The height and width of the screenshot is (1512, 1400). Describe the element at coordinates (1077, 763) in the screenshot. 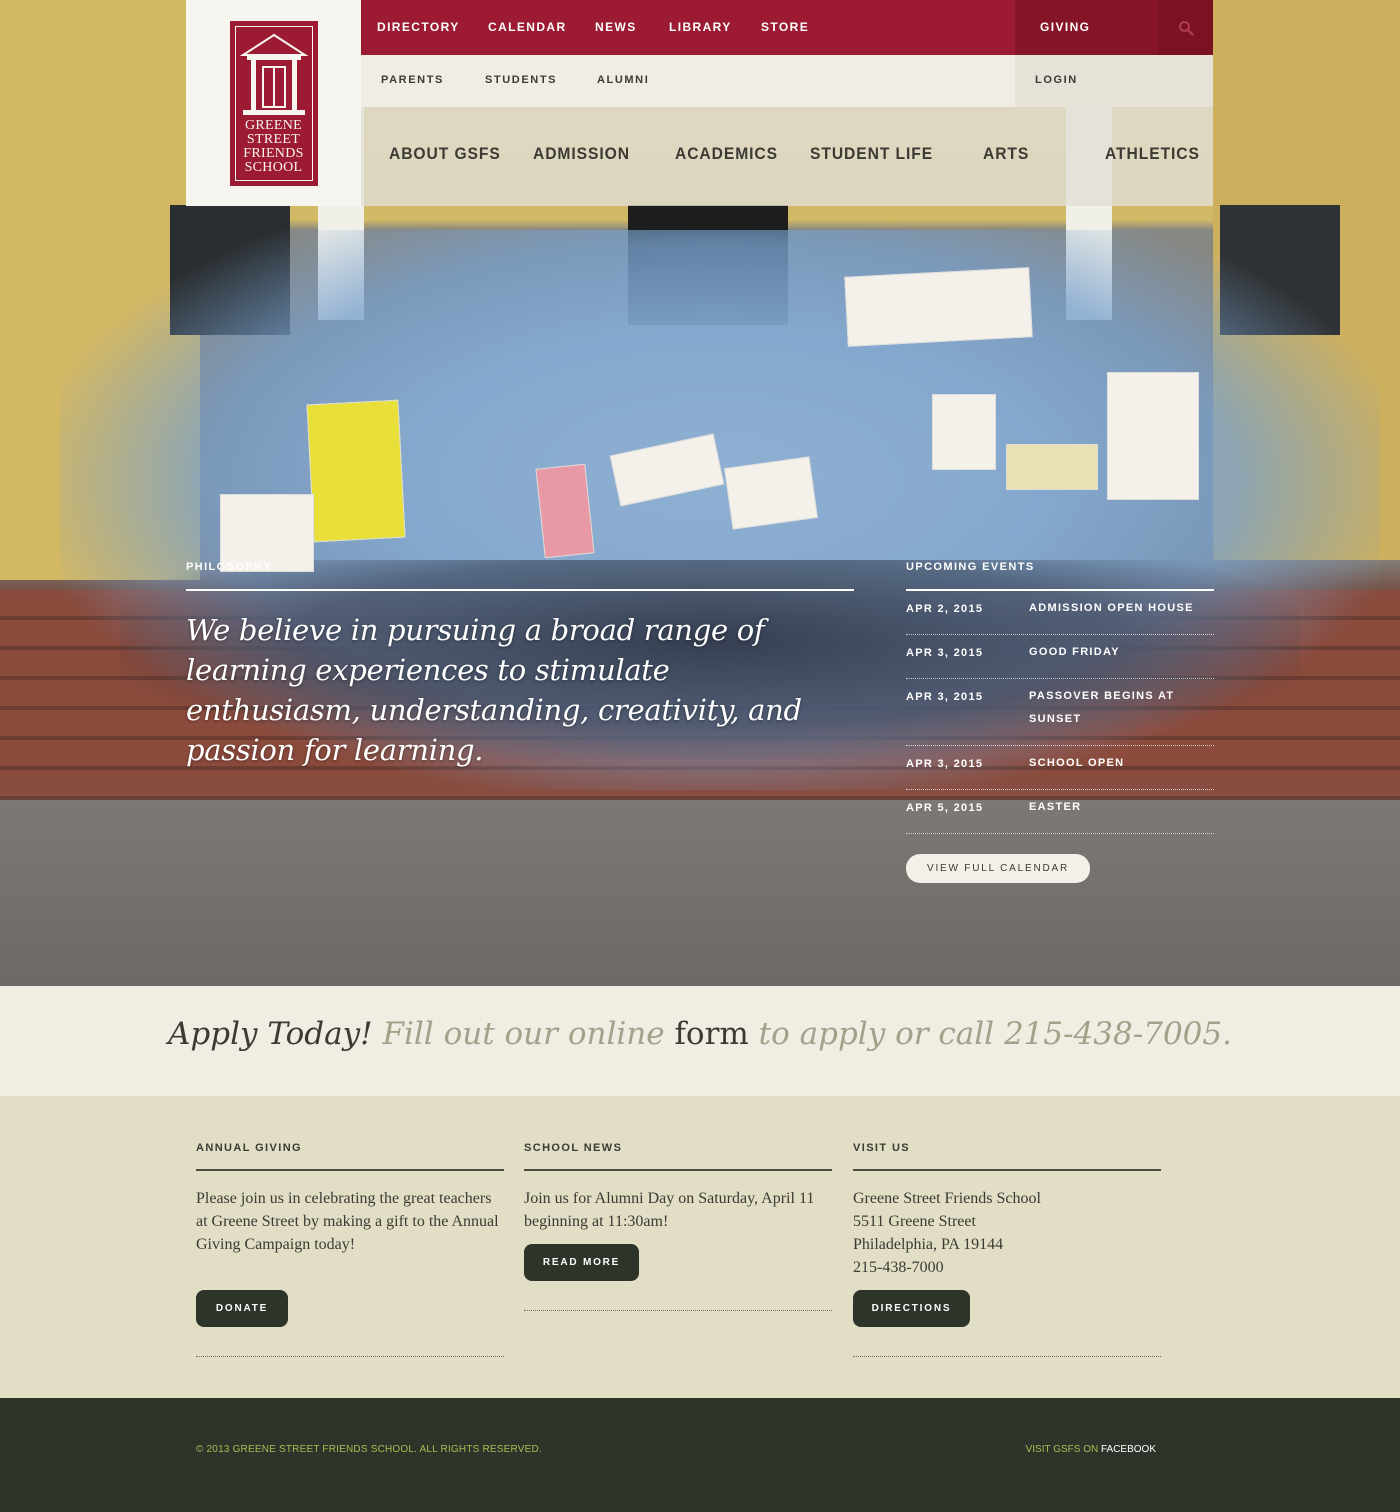

I see `event-title: SCHOOL OPEN` at that location.